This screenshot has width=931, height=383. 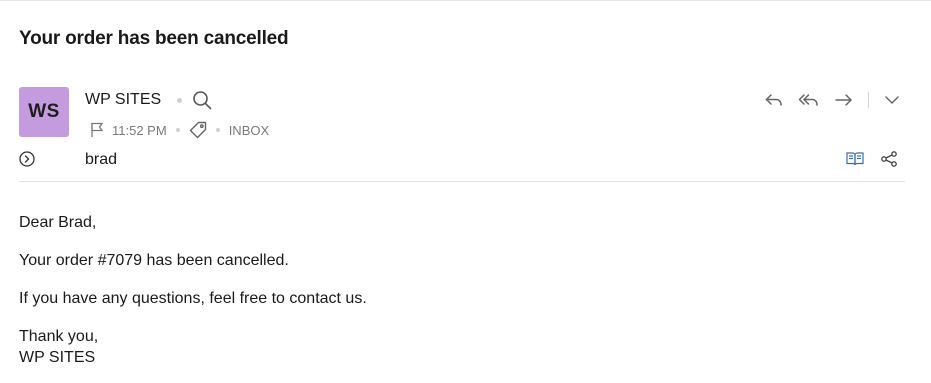 I want to click on forward-icon, so click(x=844, y=100).